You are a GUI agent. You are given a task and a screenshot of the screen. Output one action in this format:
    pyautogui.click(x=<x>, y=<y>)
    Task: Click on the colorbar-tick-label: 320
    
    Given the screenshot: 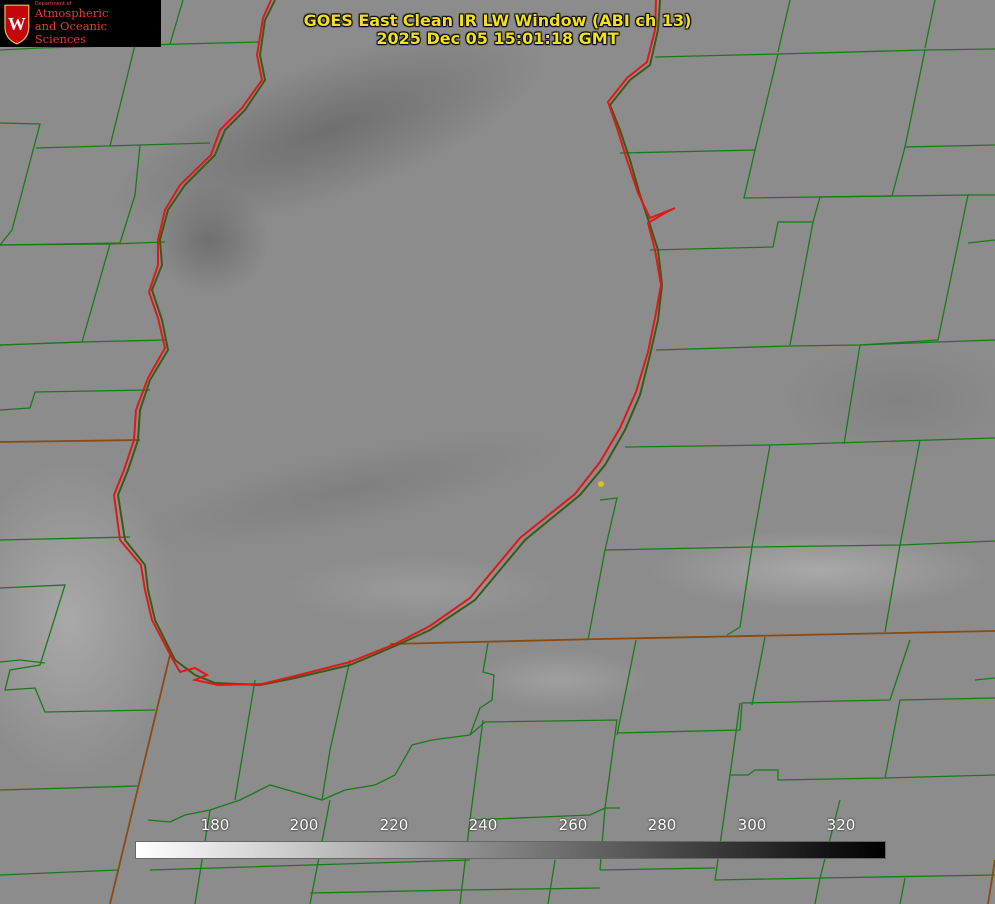 What is the action you would take?
    pyautogui.click(x=841, y=825)
    